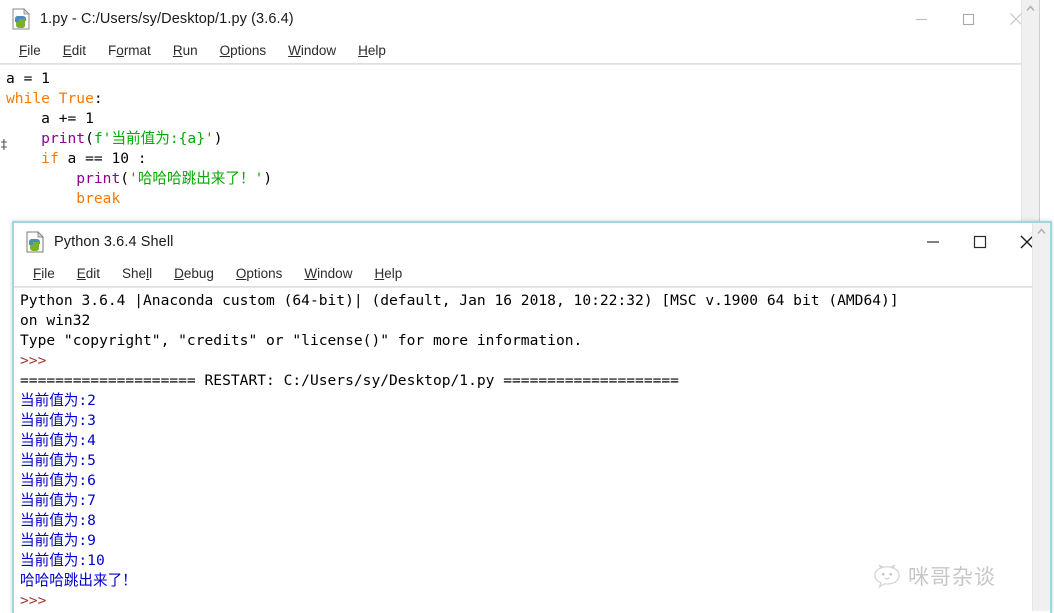 The image size is (1054, 613). Describe the element at coordinates (1030, 8) in the screenshot. I see `editor-scroll-up-icon` at that location.